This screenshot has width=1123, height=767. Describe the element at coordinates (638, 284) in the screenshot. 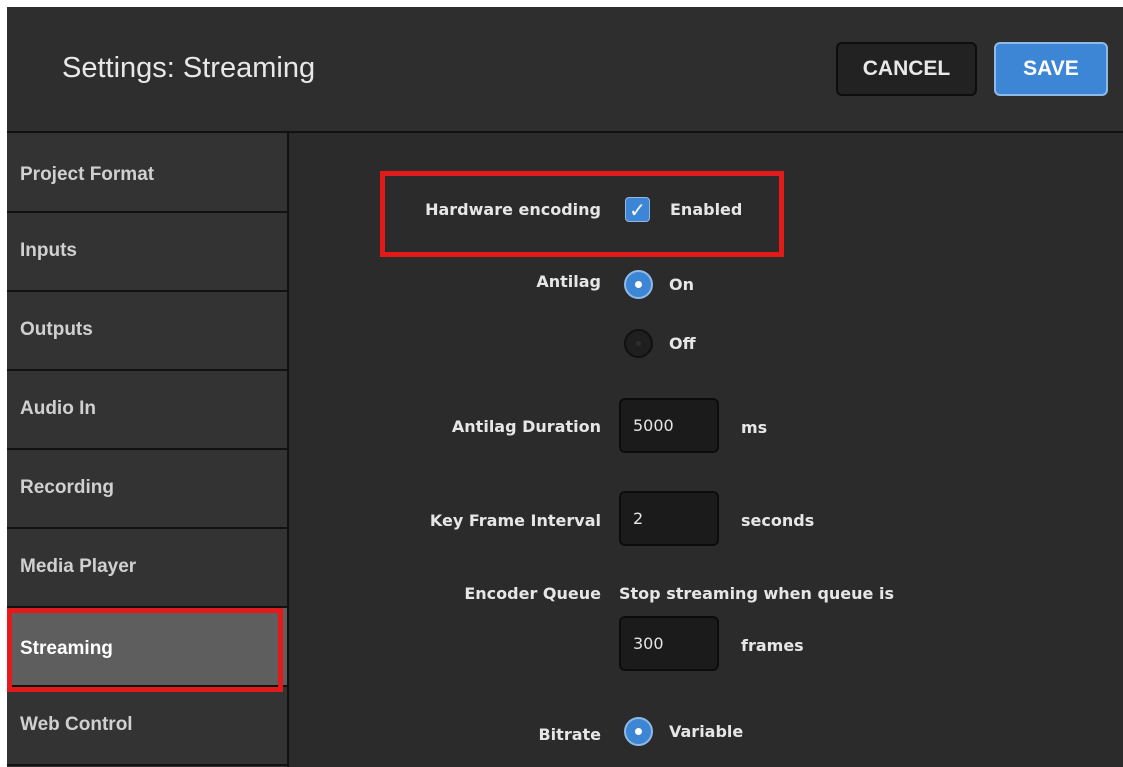

I see `antilag-on-radio` at that location.